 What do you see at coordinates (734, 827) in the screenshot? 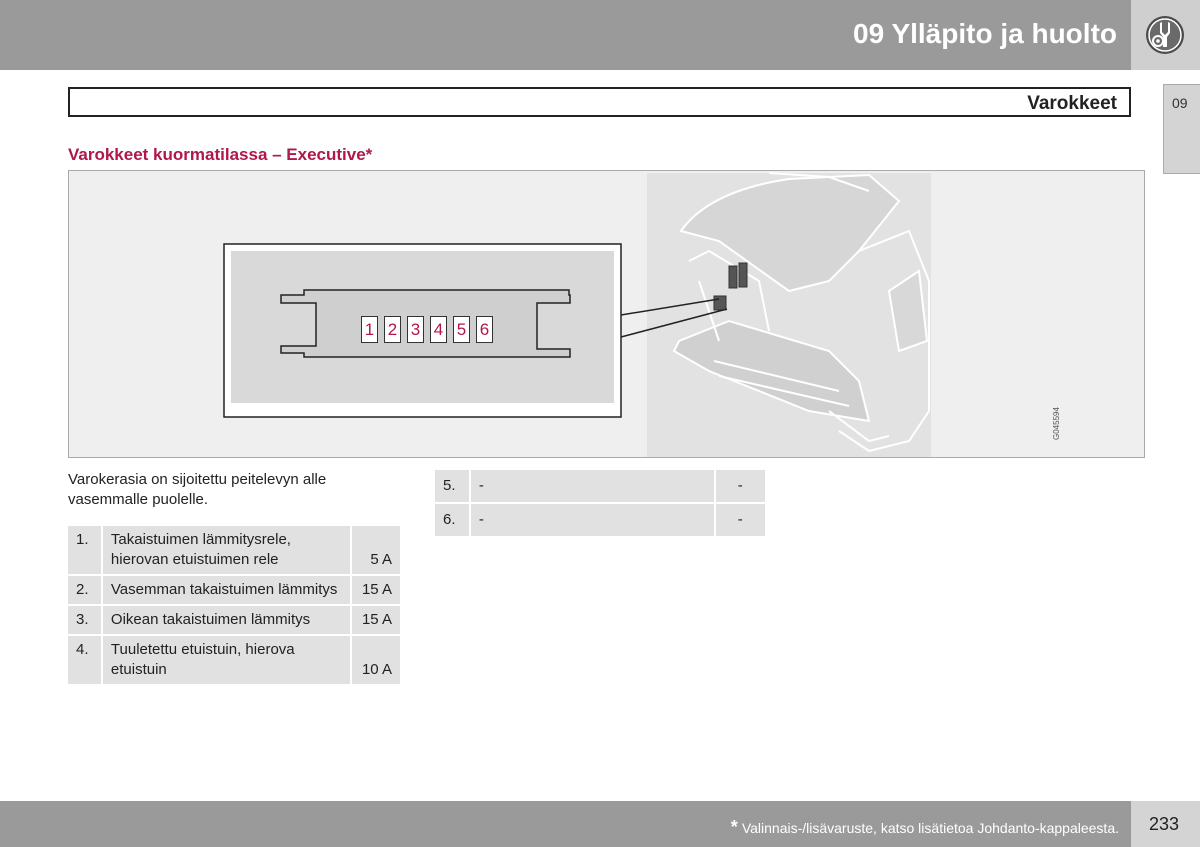
I see `footnote-star: *` at bounding box center [734, 827].